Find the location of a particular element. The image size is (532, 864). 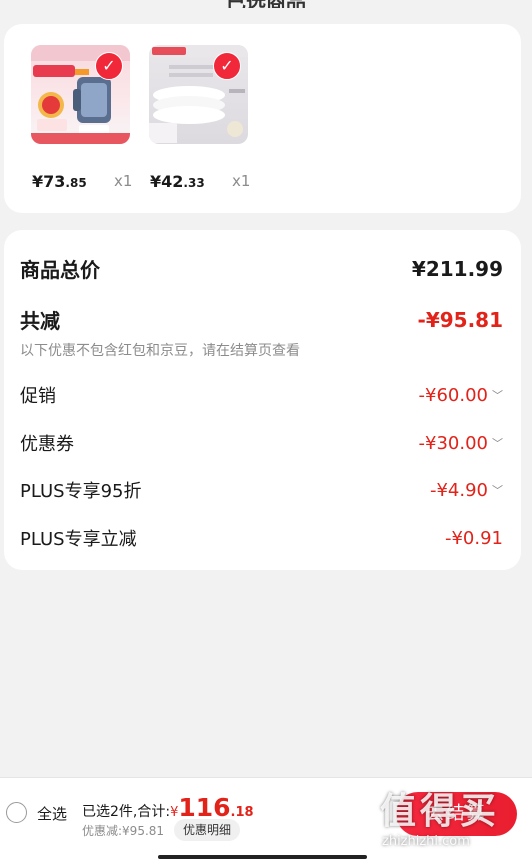

product-1-qty: x1 is located at coordinates (123, 181).